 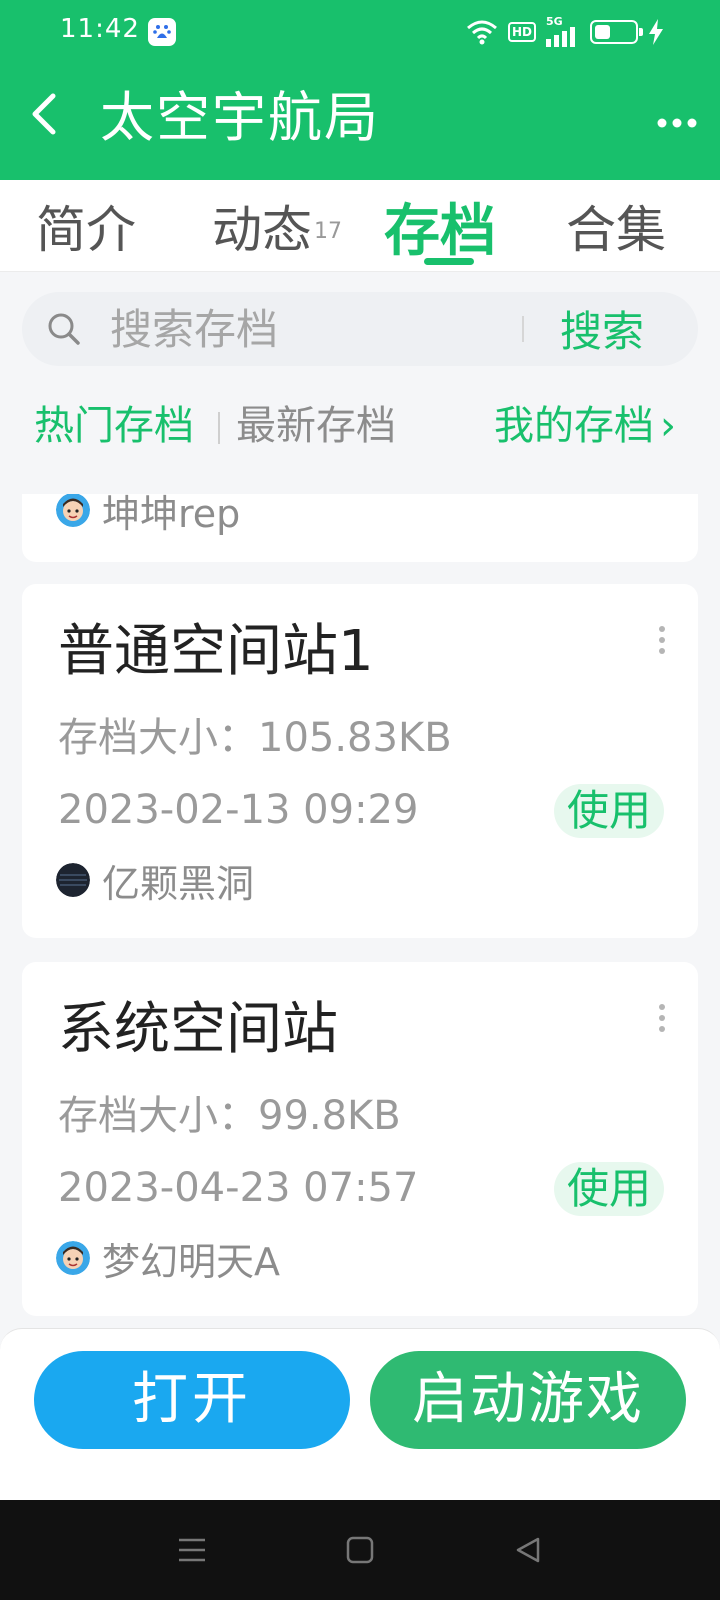 I want to click on tab-label: 简介, so click(x=86, y=230).